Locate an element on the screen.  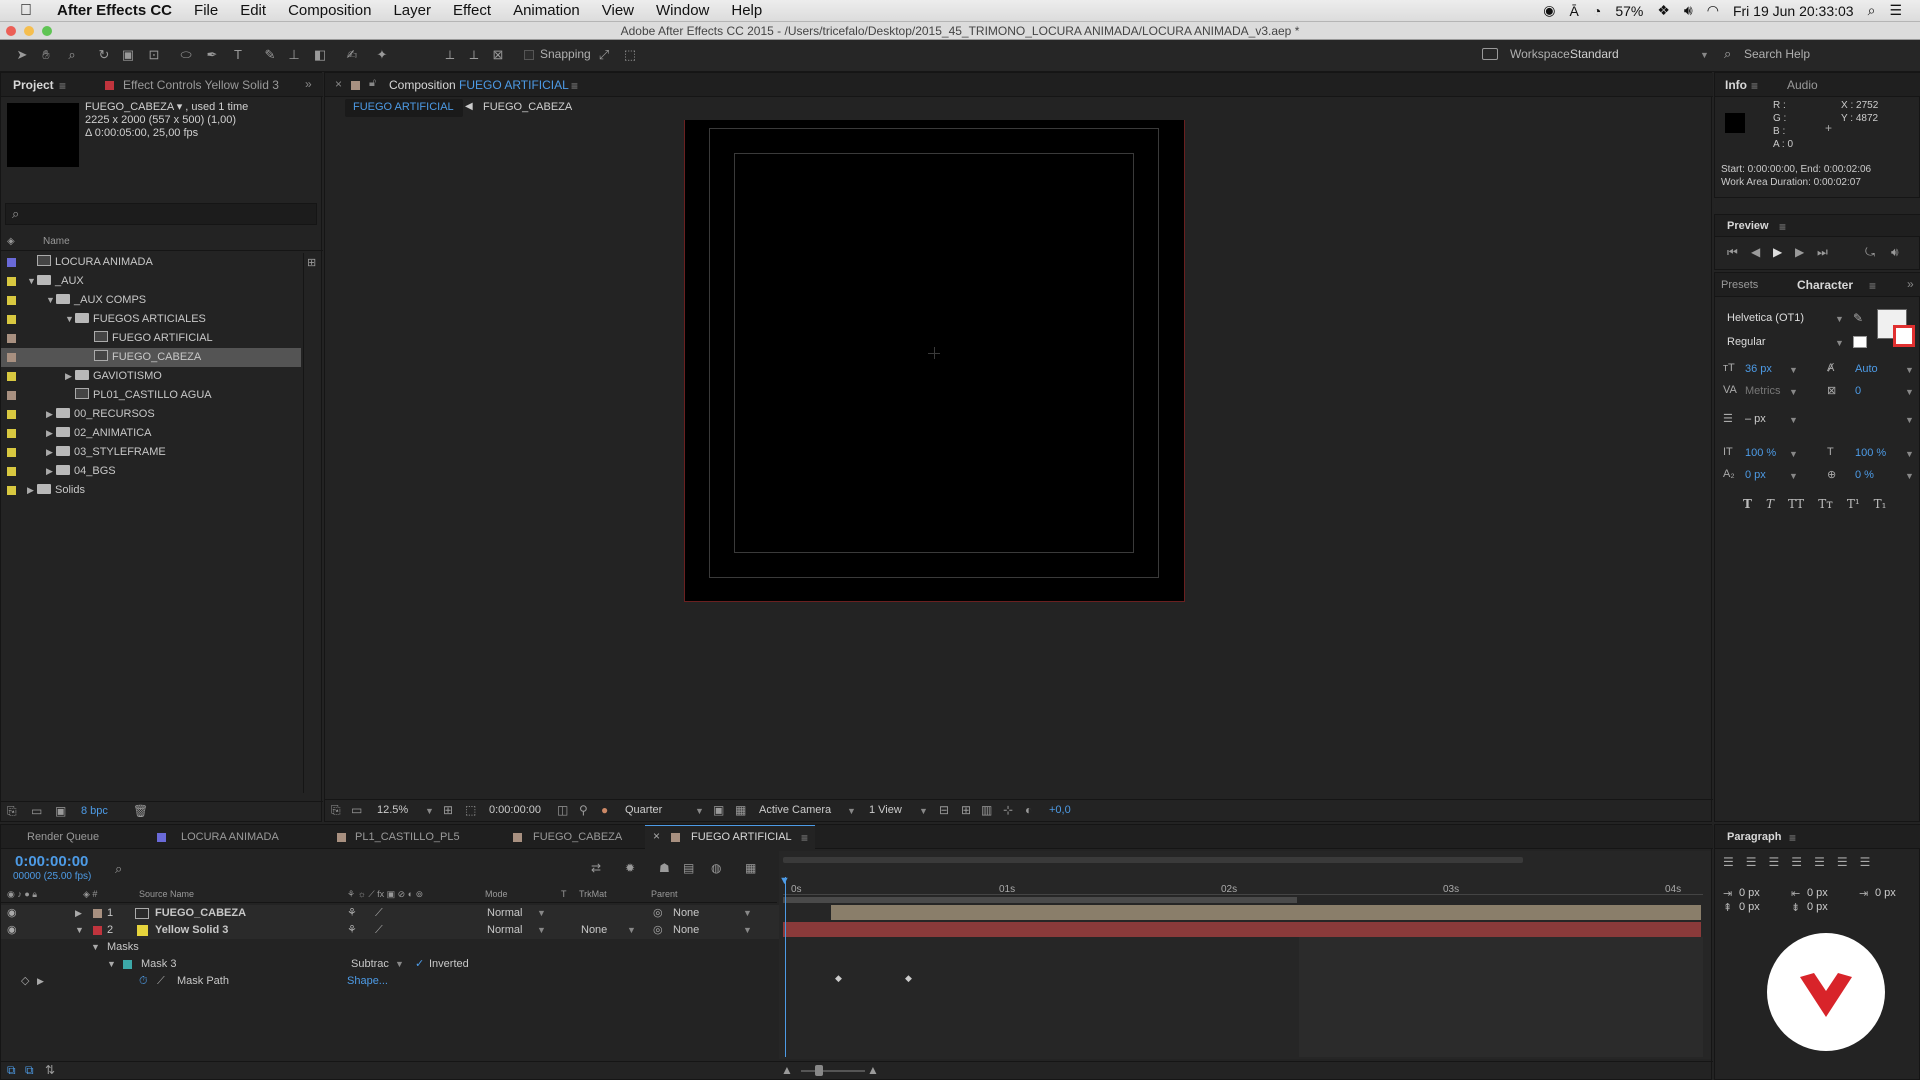
vertical-scale-value: 100 % is located at coordinates (1760, 453).